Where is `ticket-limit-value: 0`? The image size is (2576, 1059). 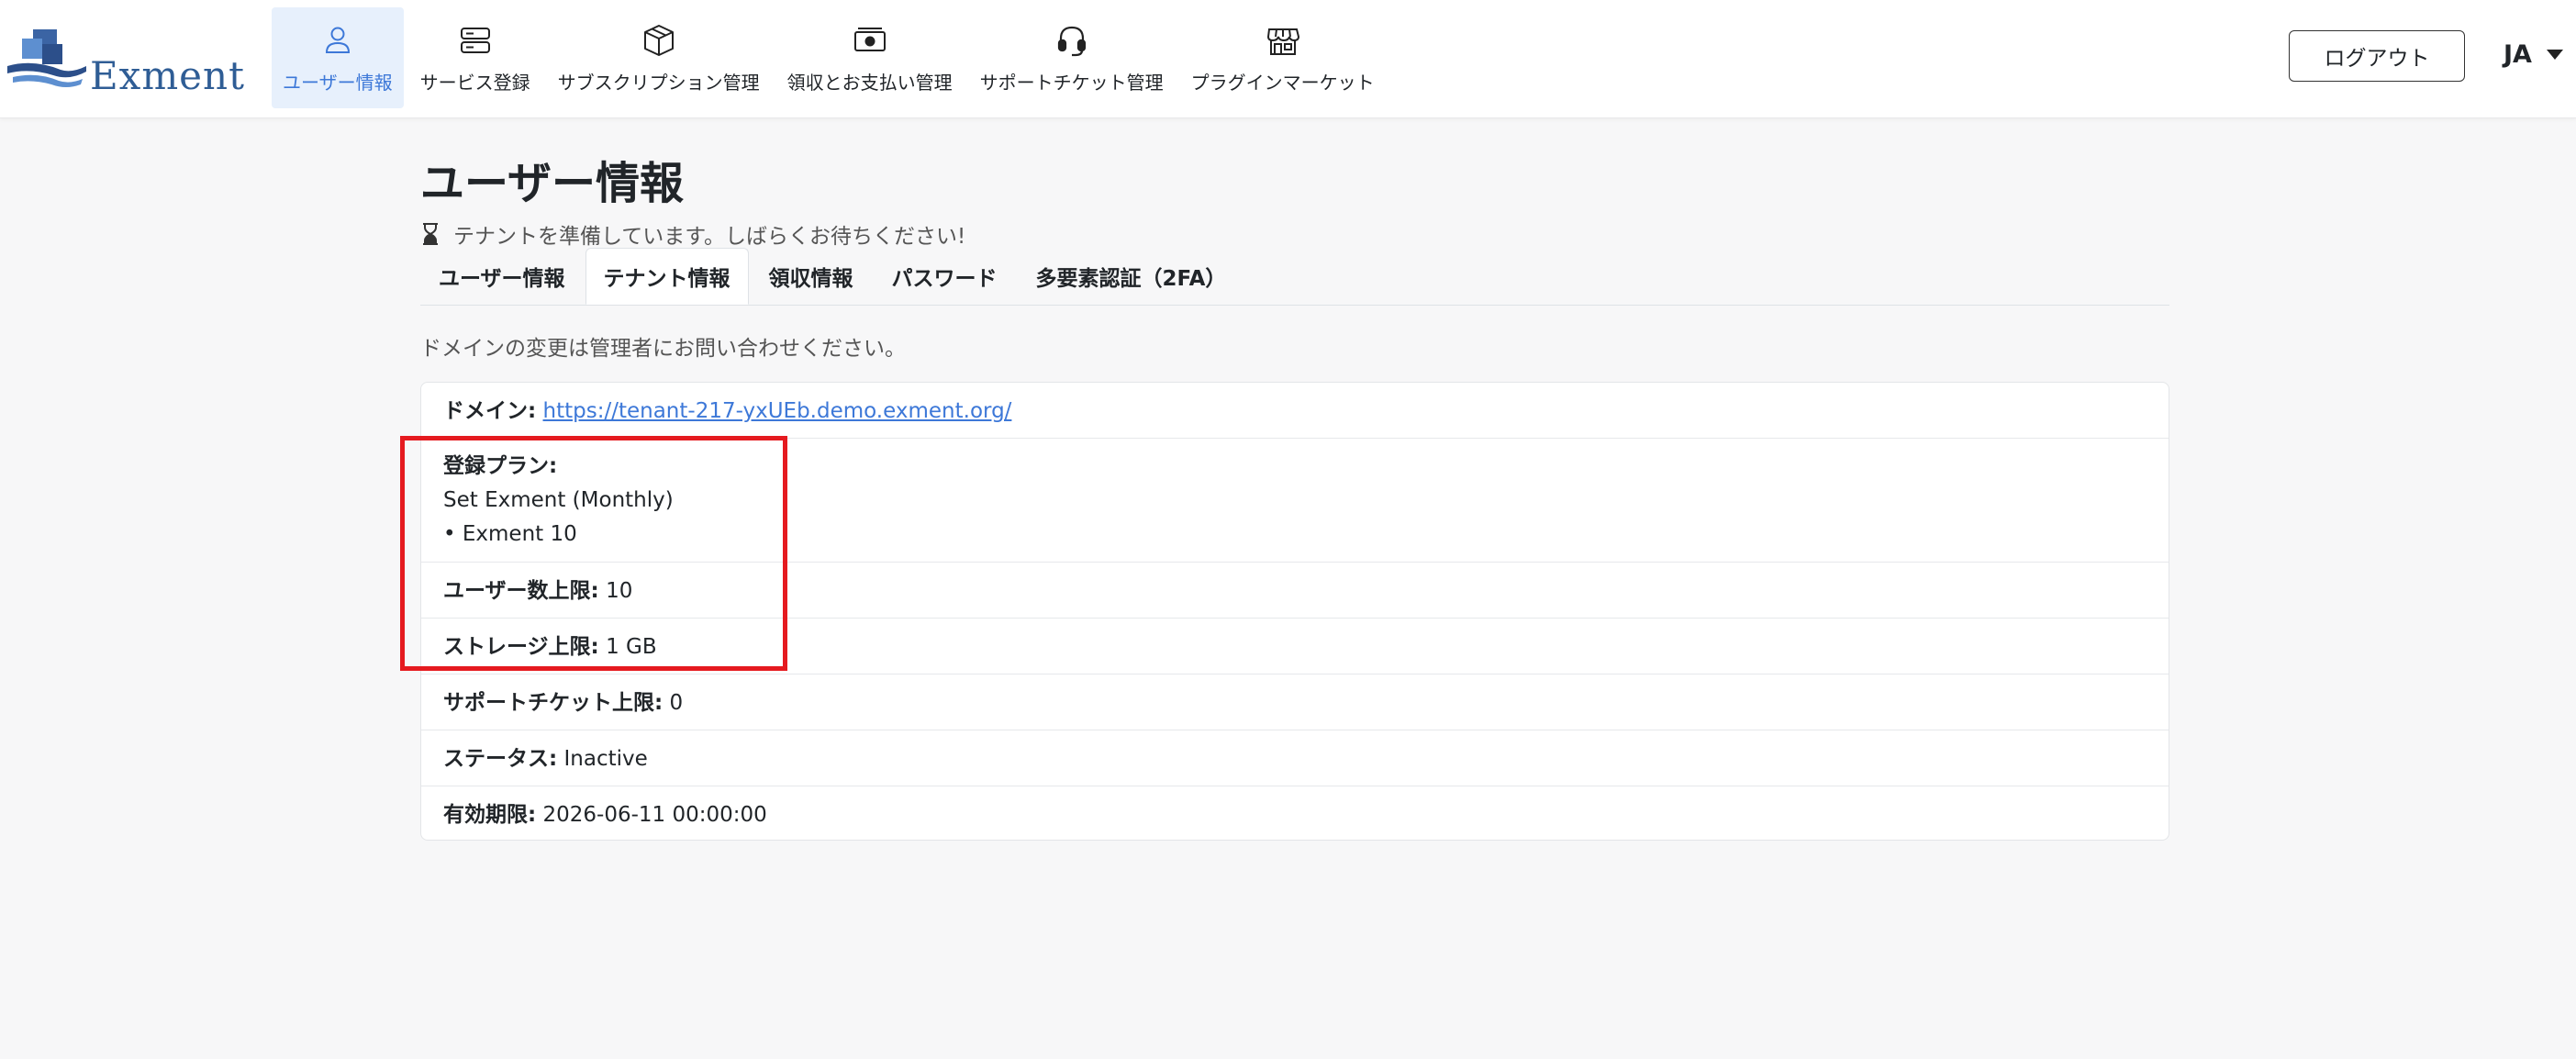
ticket-limit-value: 0 is located at coordinates (676, 703).